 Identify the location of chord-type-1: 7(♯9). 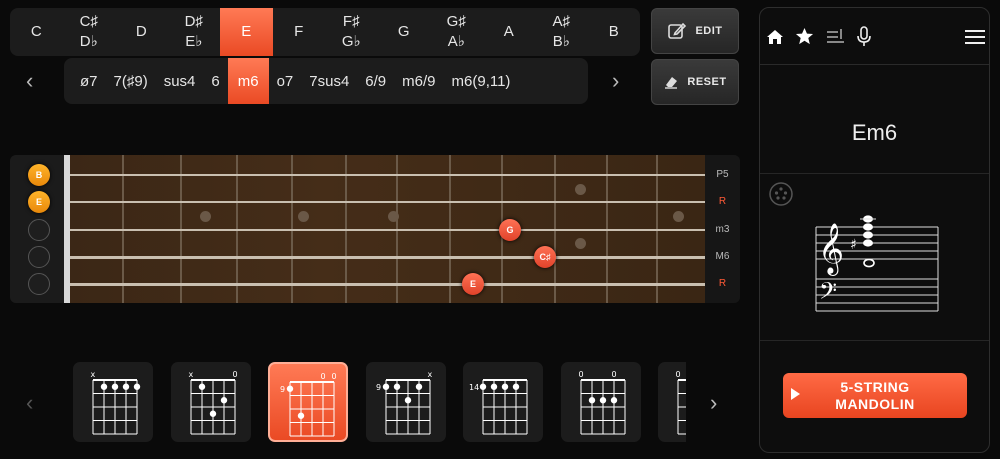
(131, 81).